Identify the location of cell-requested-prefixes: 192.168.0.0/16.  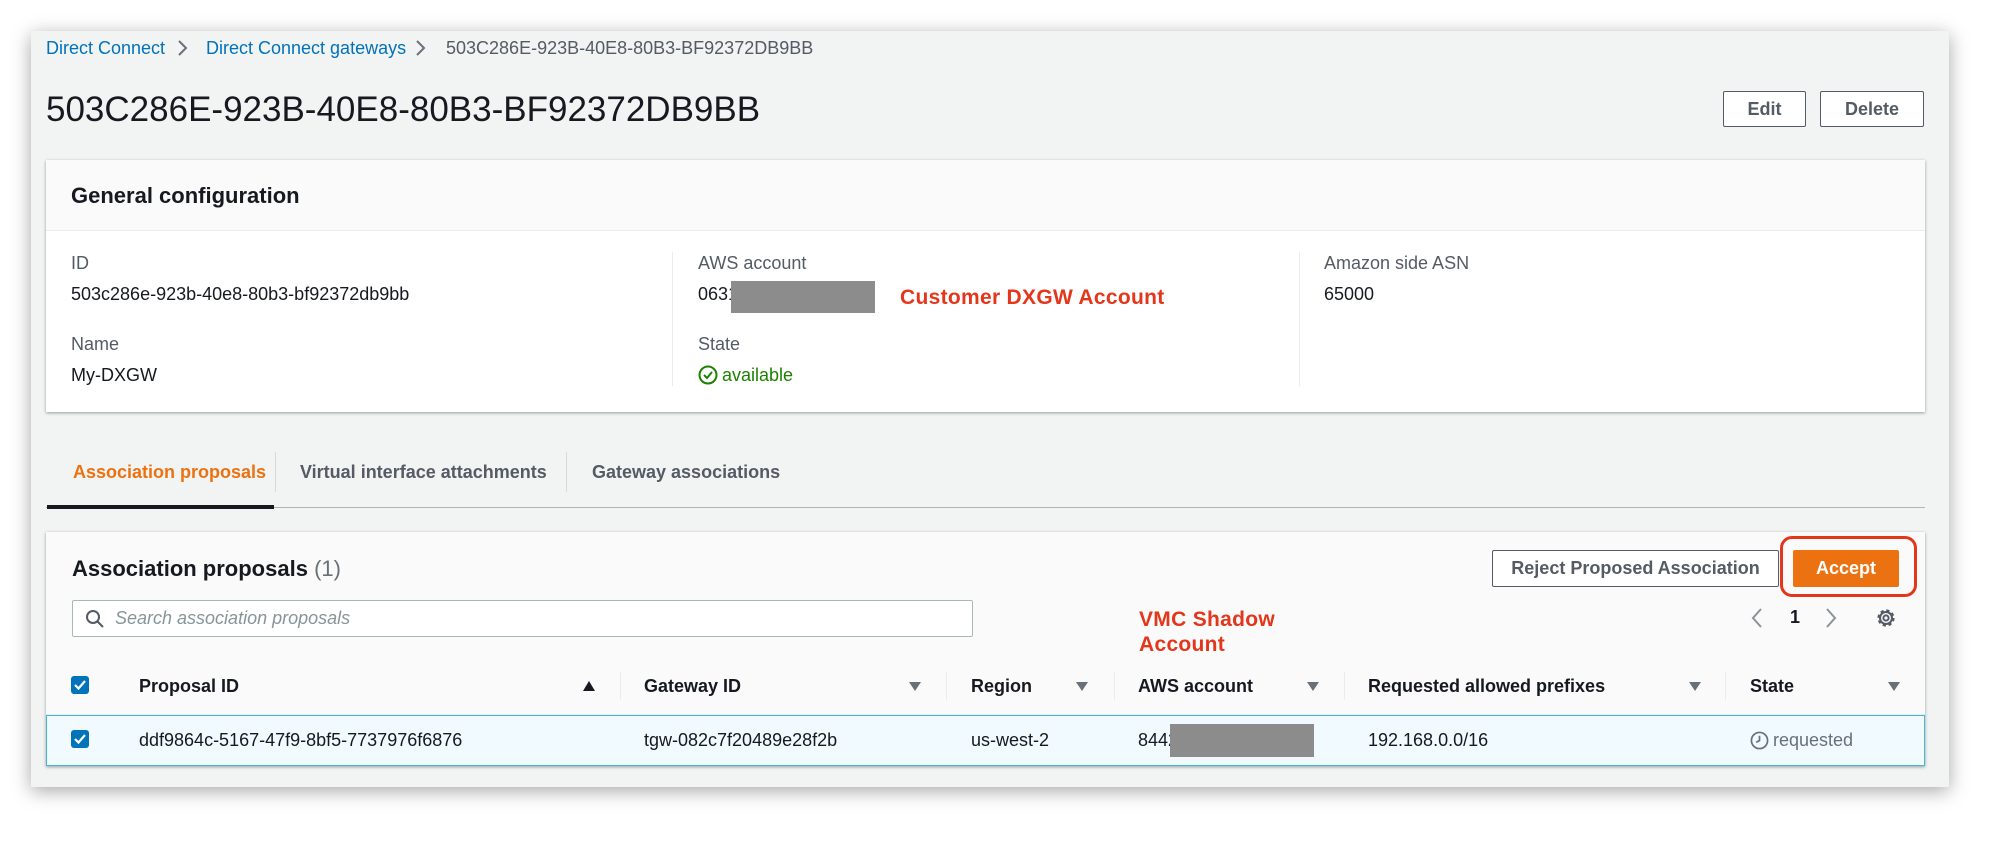
(1428, 740).